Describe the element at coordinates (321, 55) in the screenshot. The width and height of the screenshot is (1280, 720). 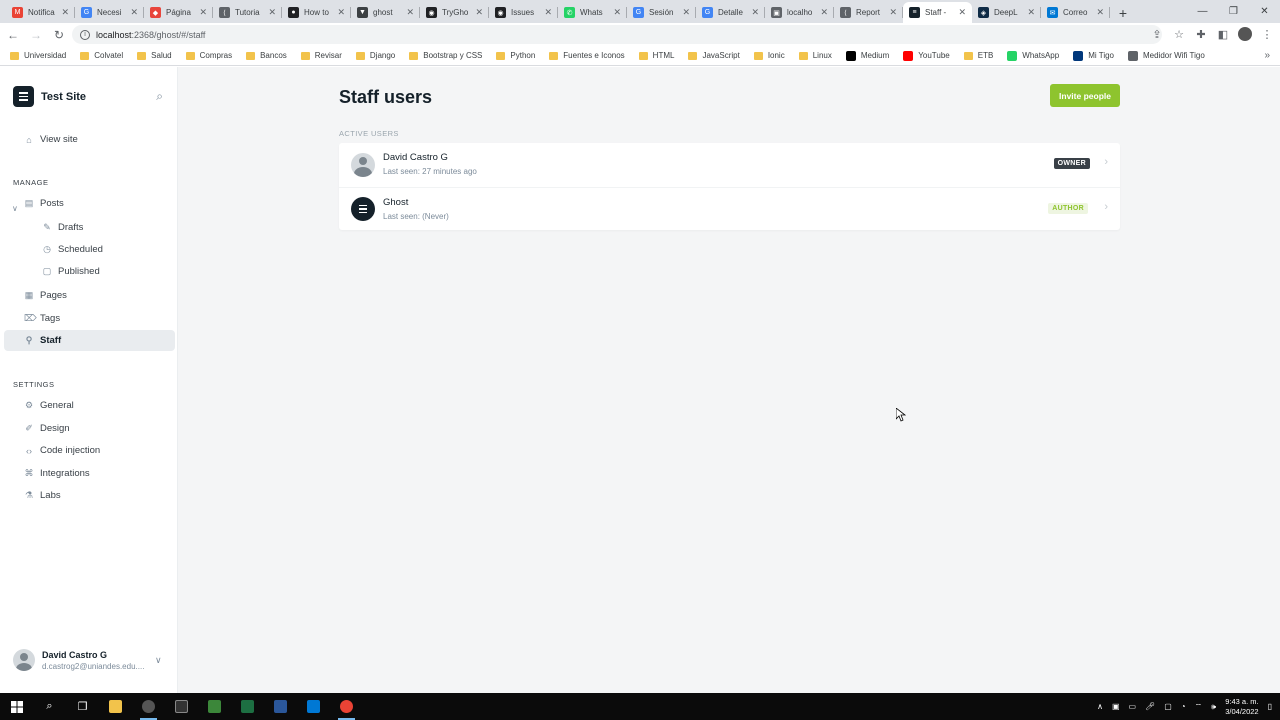
I see `bookmark-folder: Revisar` at that location.